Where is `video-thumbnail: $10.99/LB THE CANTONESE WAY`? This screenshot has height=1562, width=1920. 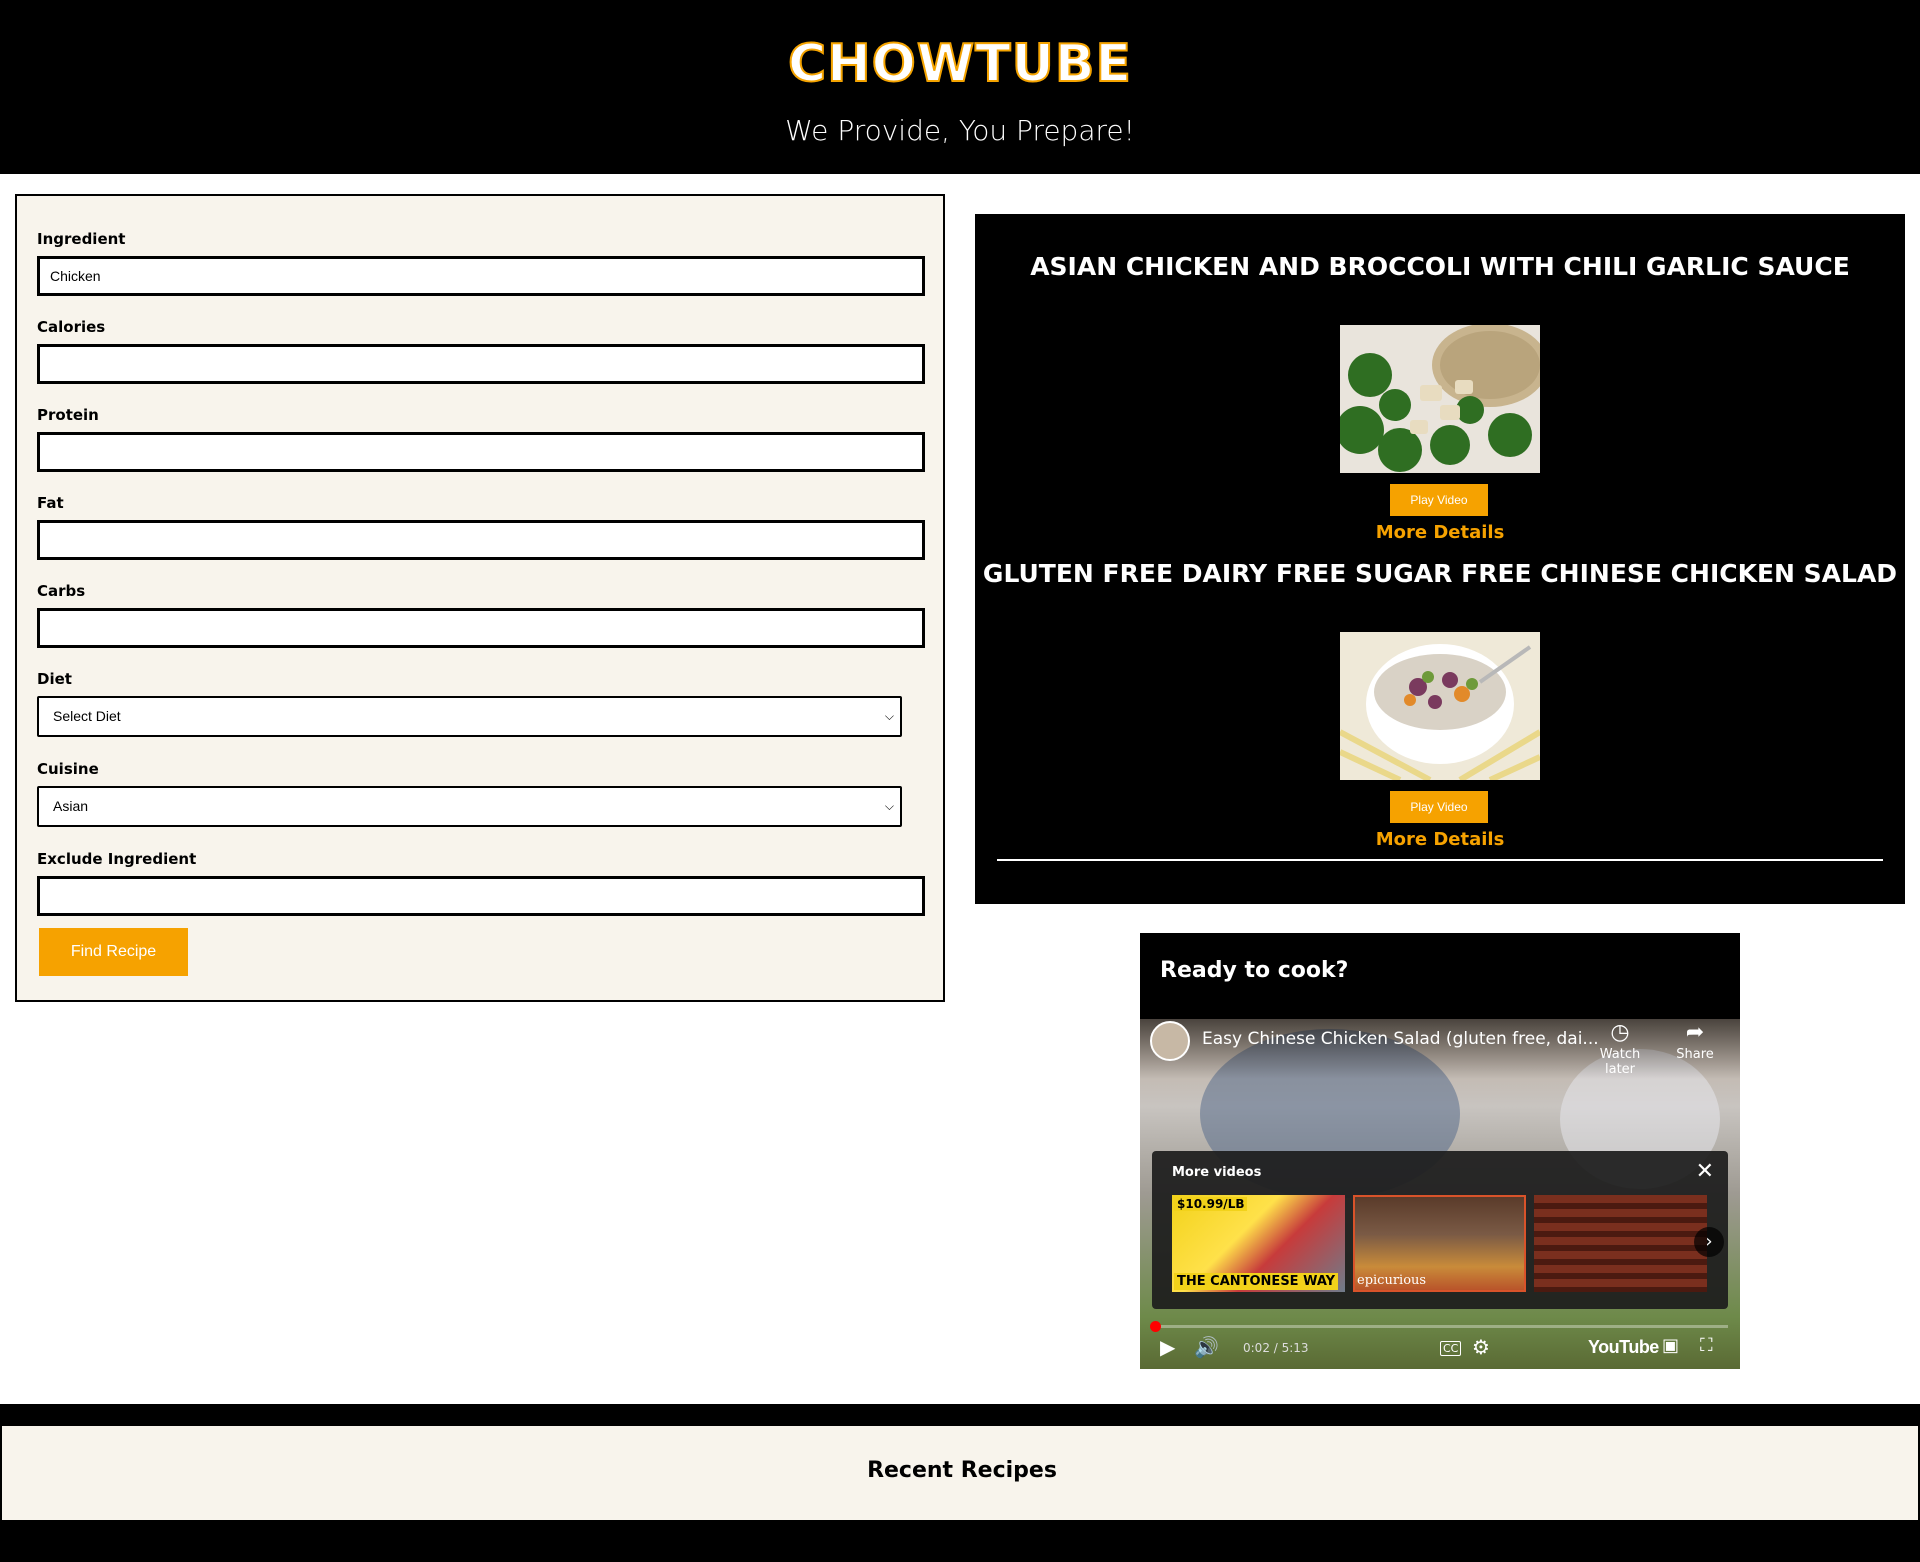 video-thumbnail: $10.99/LB THE CANTONESE WAY is located at coordinates (1258, 1243).